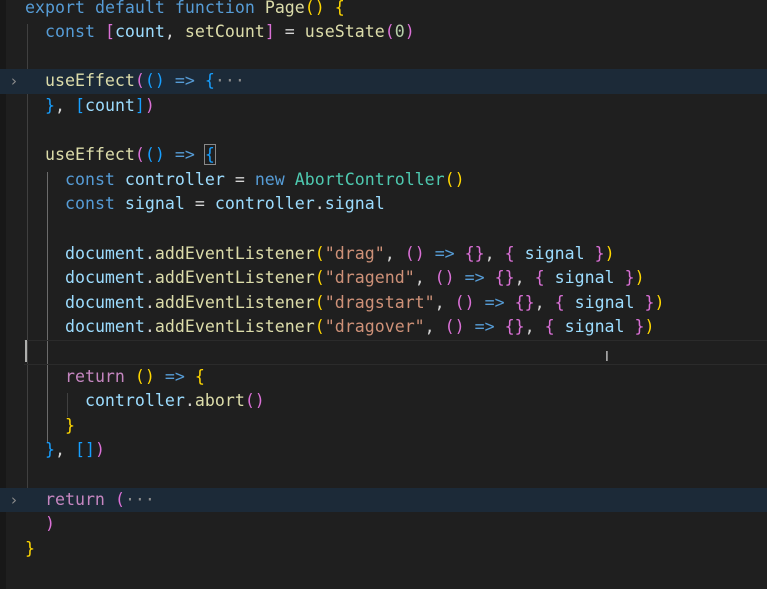  I want to click on text-cursor, so click(26, 351).